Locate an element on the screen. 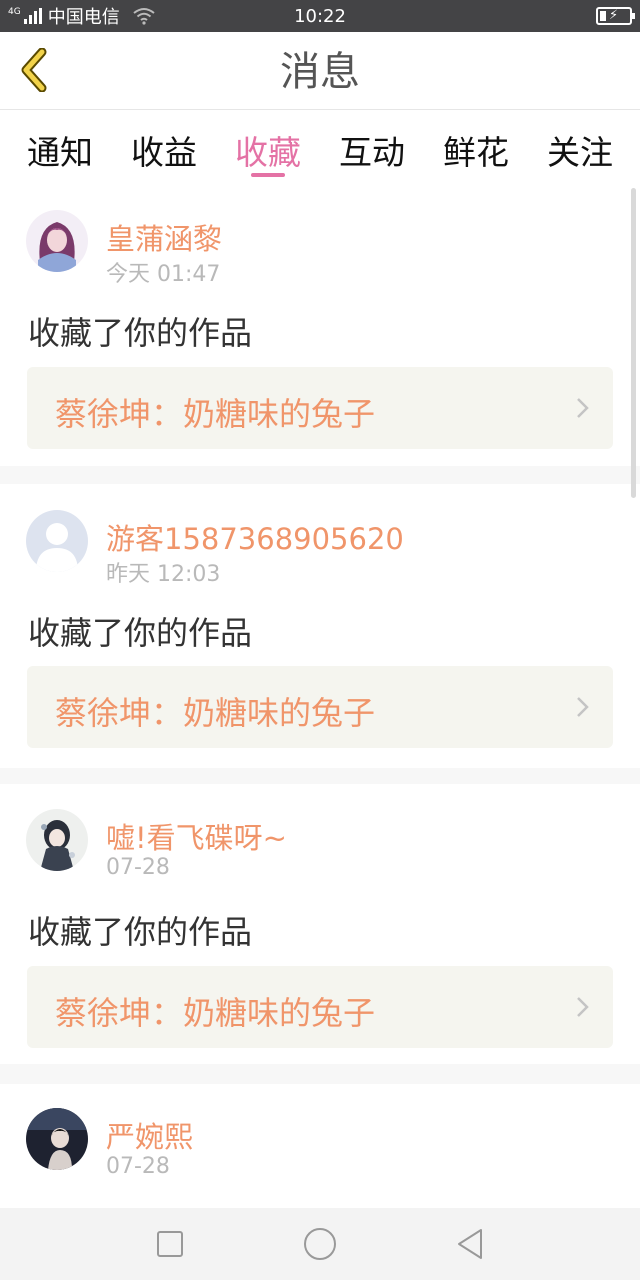 This screenshot has width=640, height=1280. tab-earnings: 收益 is located at coordinates (164, 146).